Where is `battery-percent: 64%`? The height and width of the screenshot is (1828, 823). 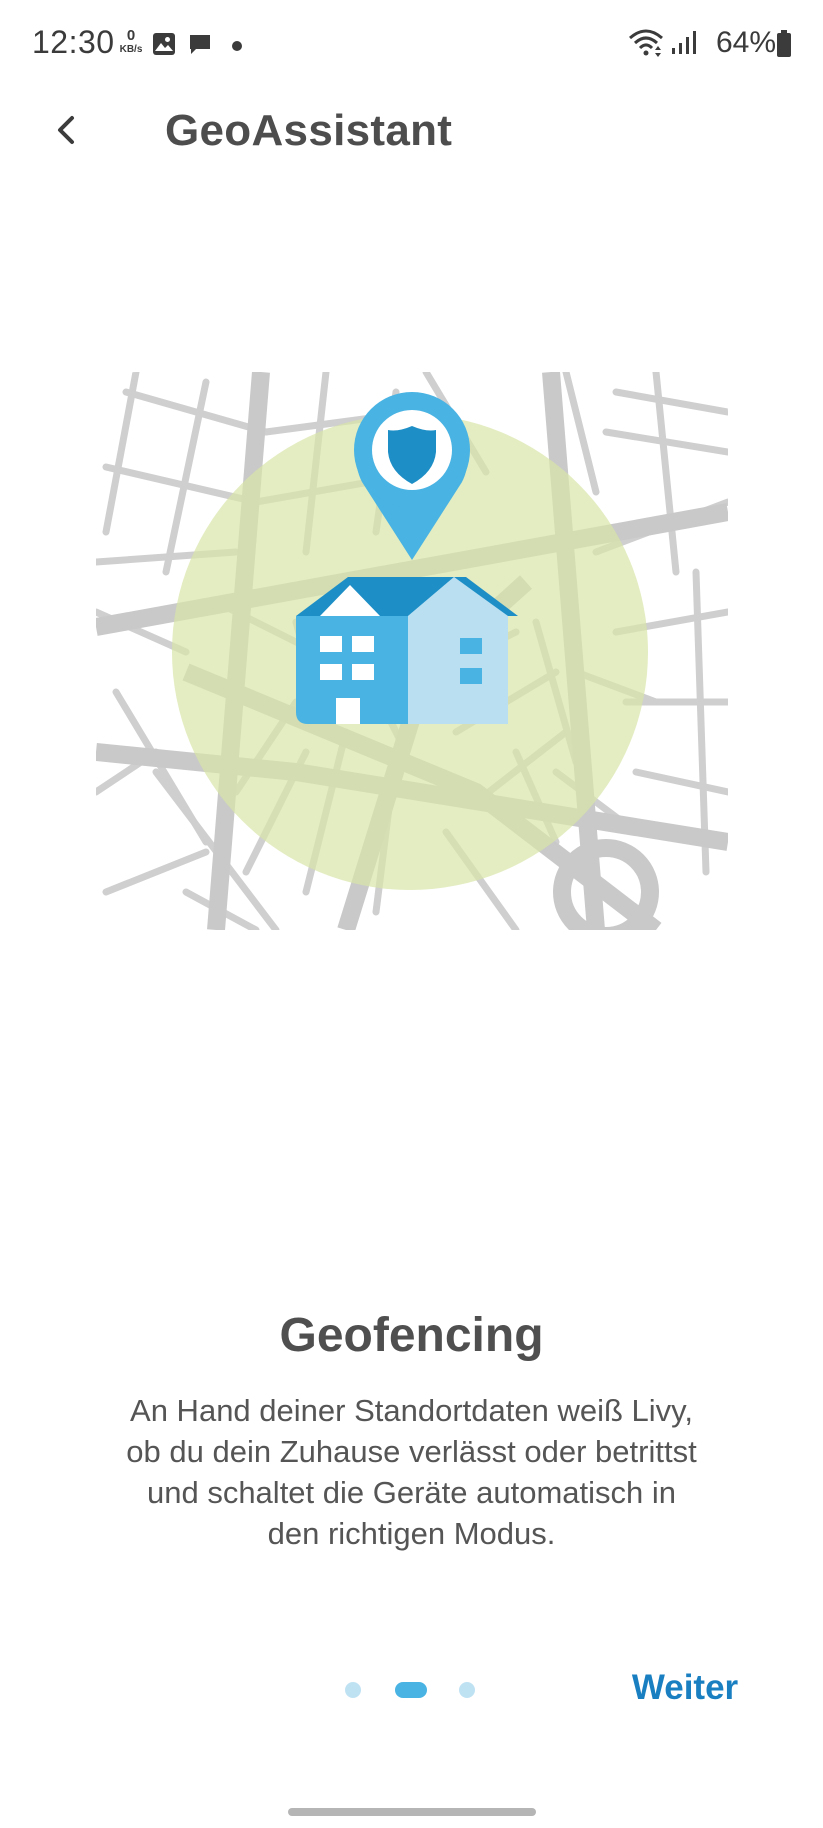
battery-percent: 64% is located at coordinates (746, 42).